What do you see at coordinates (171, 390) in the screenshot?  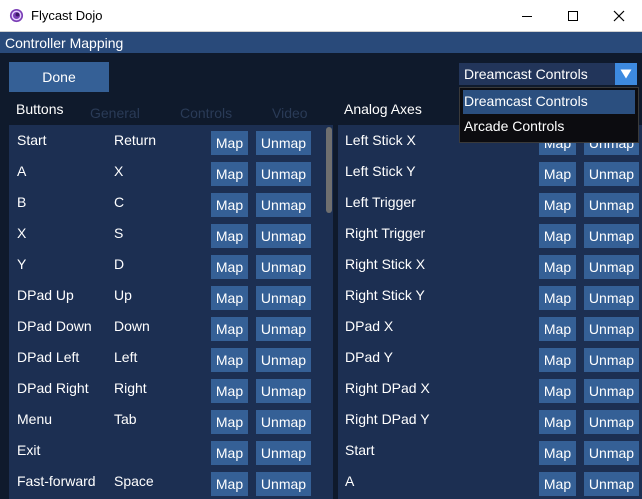 I see `button-mapping-row: DPad Right Right Map Unmap` at bounding box center [171, 390].